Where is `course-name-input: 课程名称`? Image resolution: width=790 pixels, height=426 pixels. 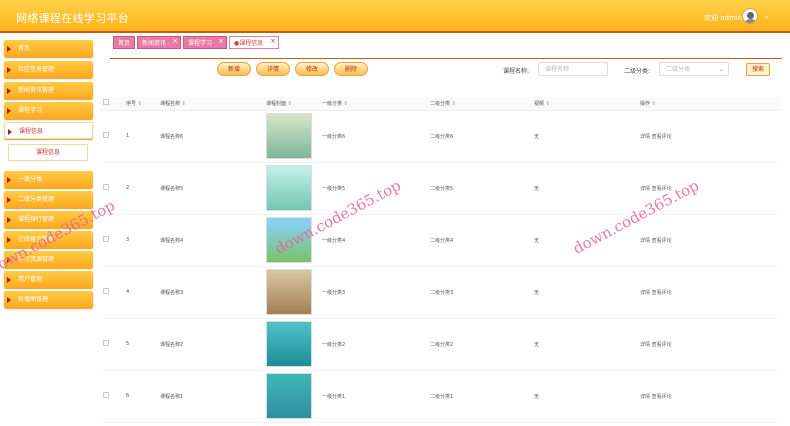 course-name-input: 课程名称 is located at coordinates (573, 69).